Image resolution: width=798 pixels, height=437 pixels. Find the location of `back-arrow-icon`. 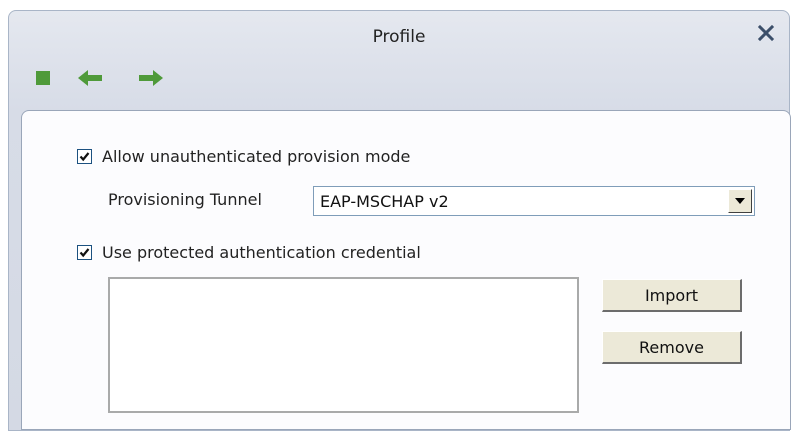

back-arrow-icon is located at coordinates (90, 78).